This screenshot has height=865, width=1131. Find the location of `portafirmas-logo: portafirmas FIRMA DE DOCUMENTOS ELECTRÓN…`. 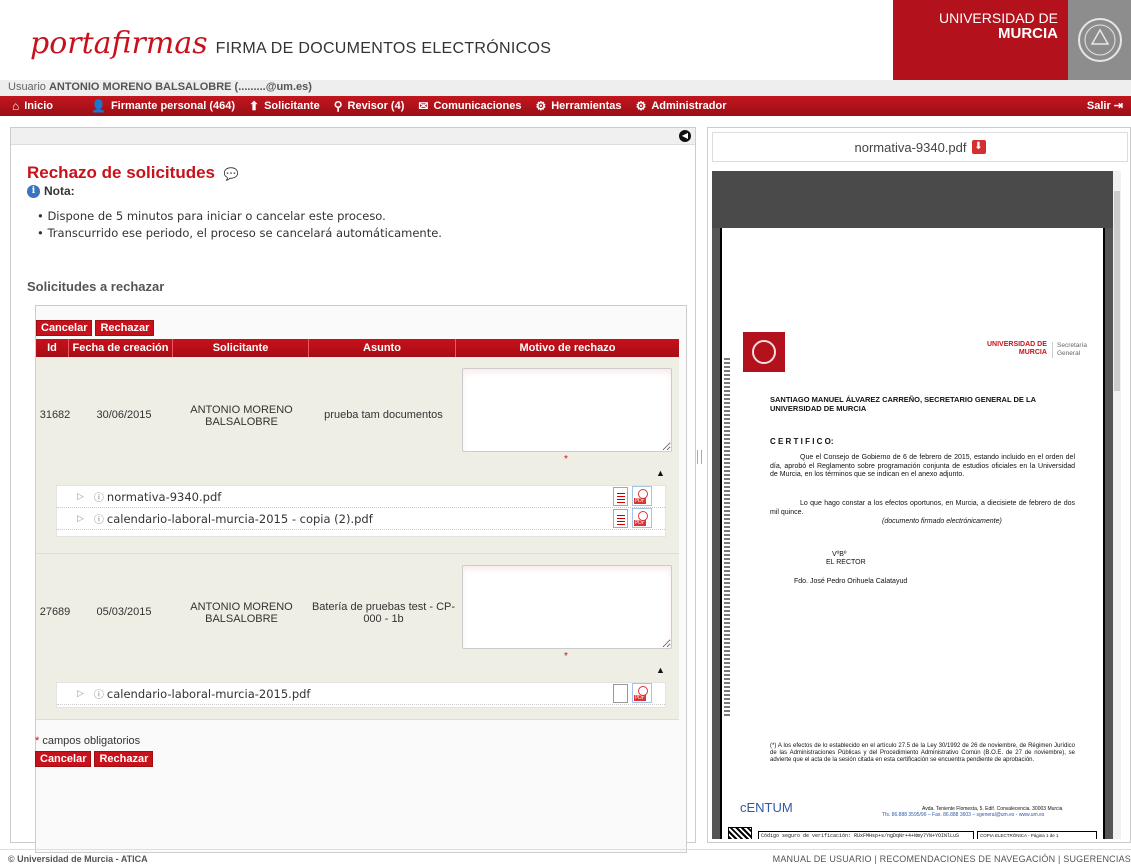

portafirmas-logo: portafirmas FIRMA DE DOCUMENTOS ELECTRÓN… is located at coordinates (290, 43).